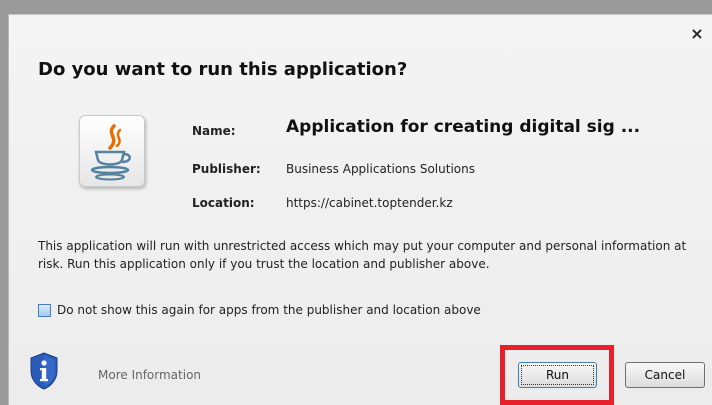 This screenshot has width=712, height=405. I want to click on publisher-value: Business Applications Solutions, so click(380, 169).